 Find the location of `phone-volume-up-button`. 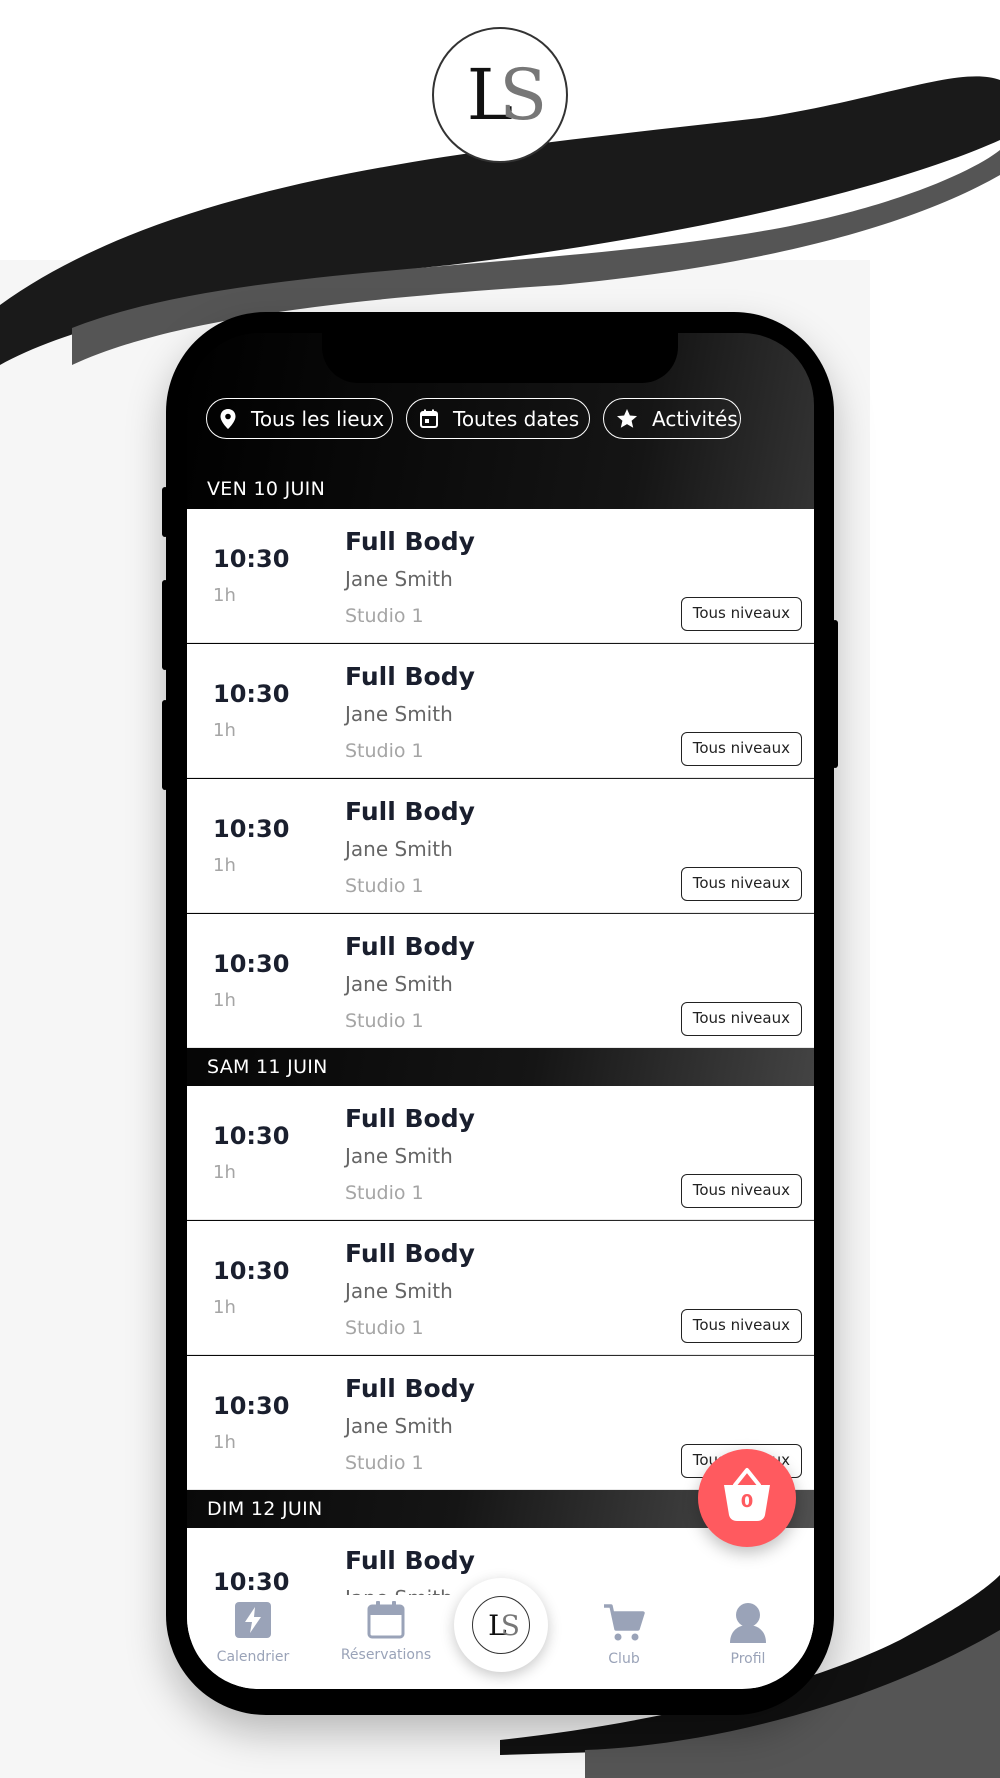

phone-volume-up-button is located at coordinates (165, 625).